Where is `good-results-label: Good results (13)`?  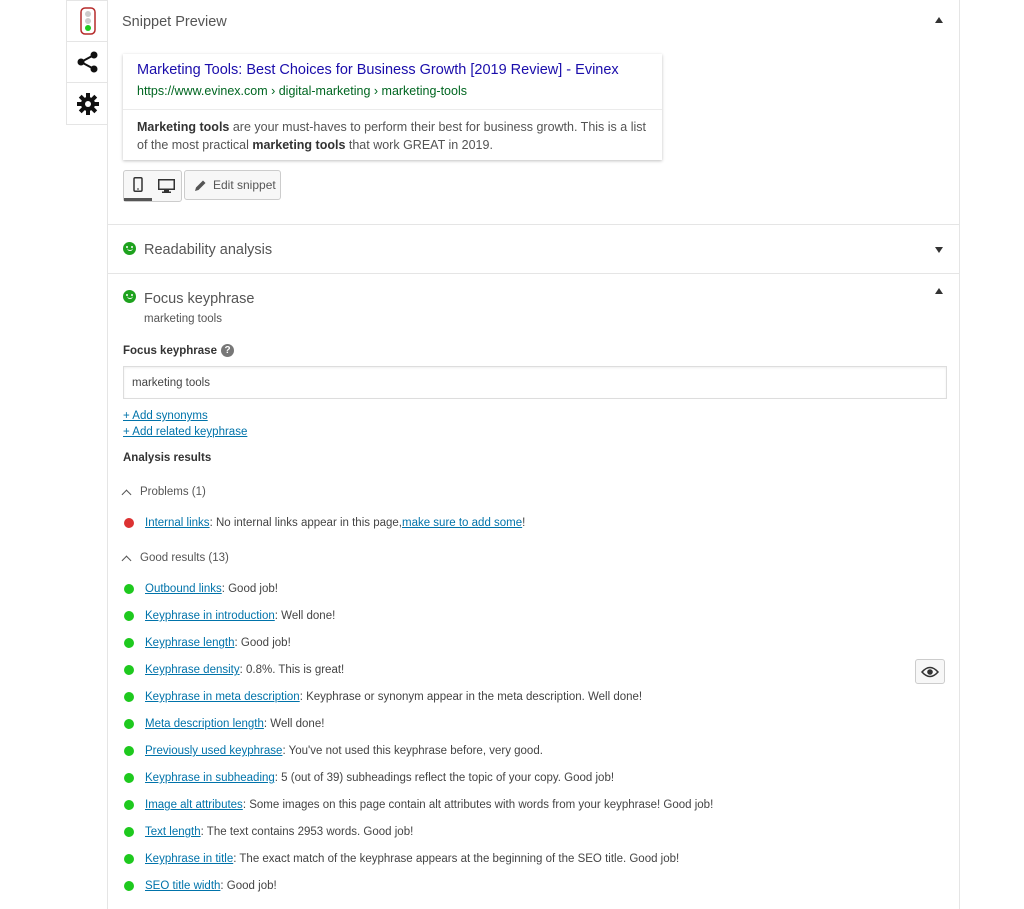 good-results-label: Good results (13) is located at coordinates (184, 558).